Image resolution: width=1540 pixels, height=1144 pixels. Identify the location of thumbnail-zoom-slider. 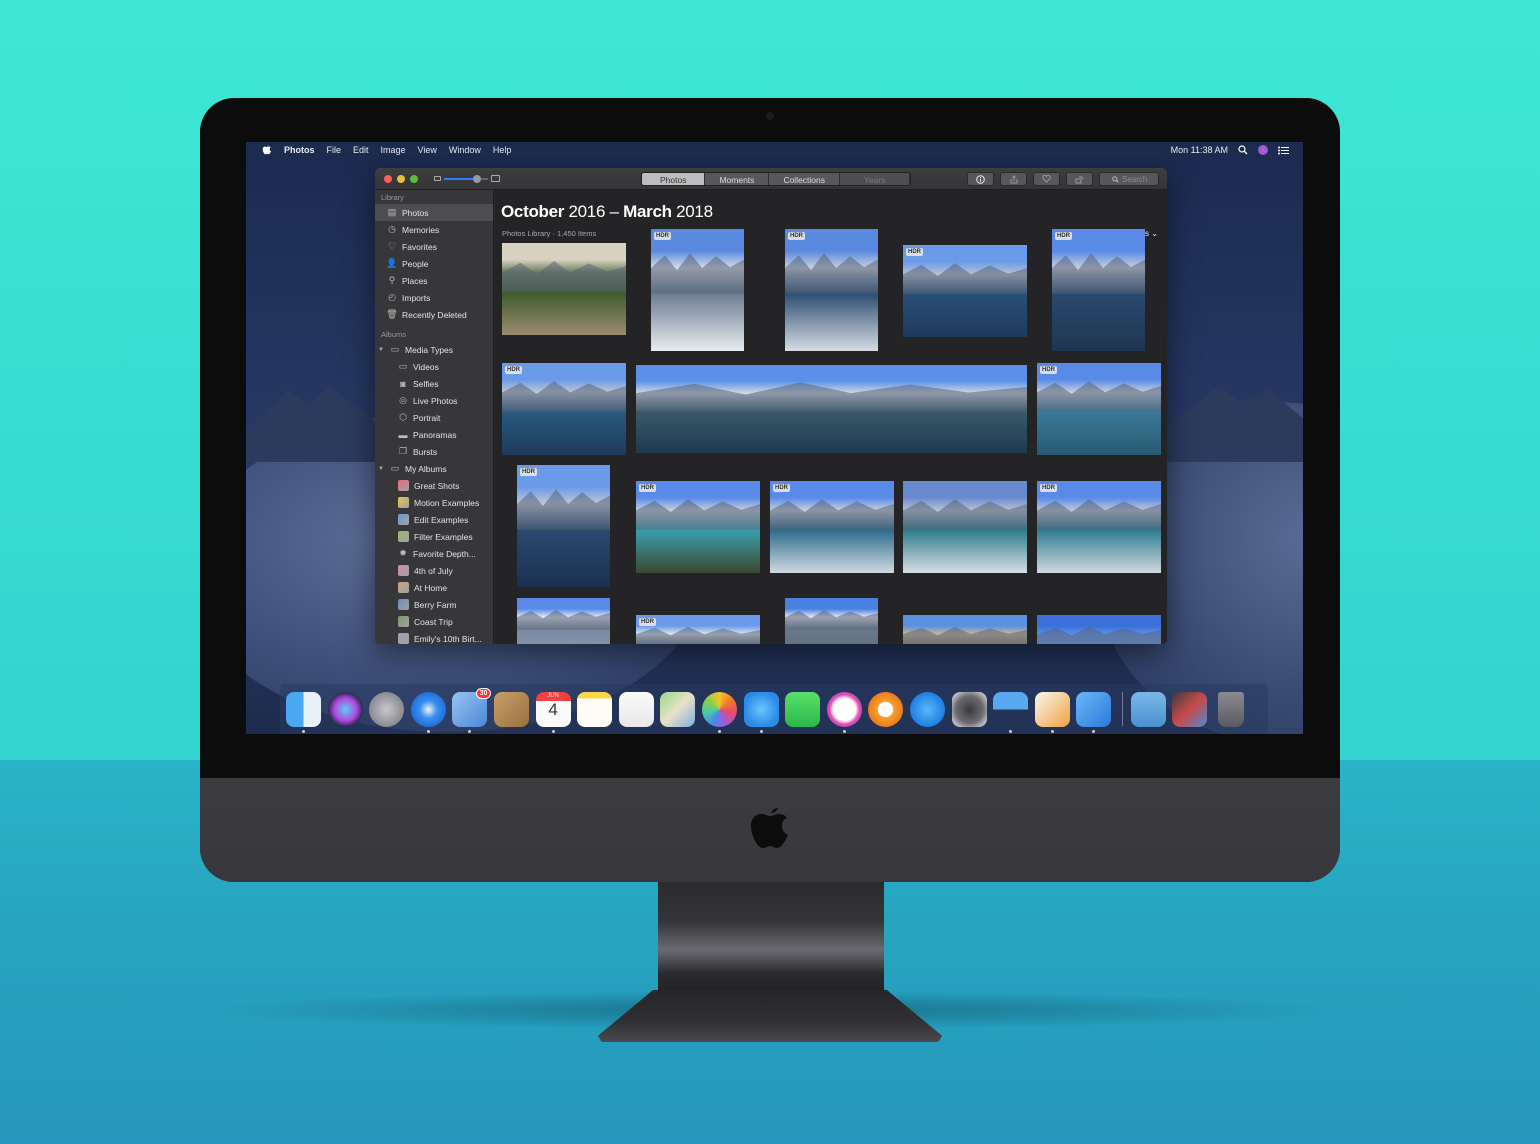
(467, 178).